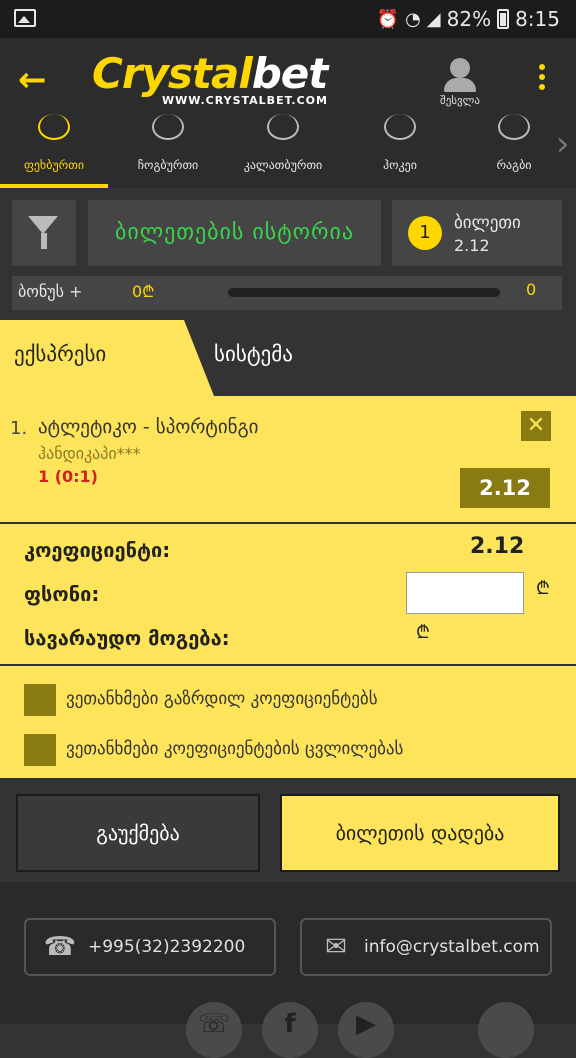 The height and width of the screenshot is (1058, 576). Describe the element at coordinates (503, 19) in the screenshot. I see `battery-icon` at that location.